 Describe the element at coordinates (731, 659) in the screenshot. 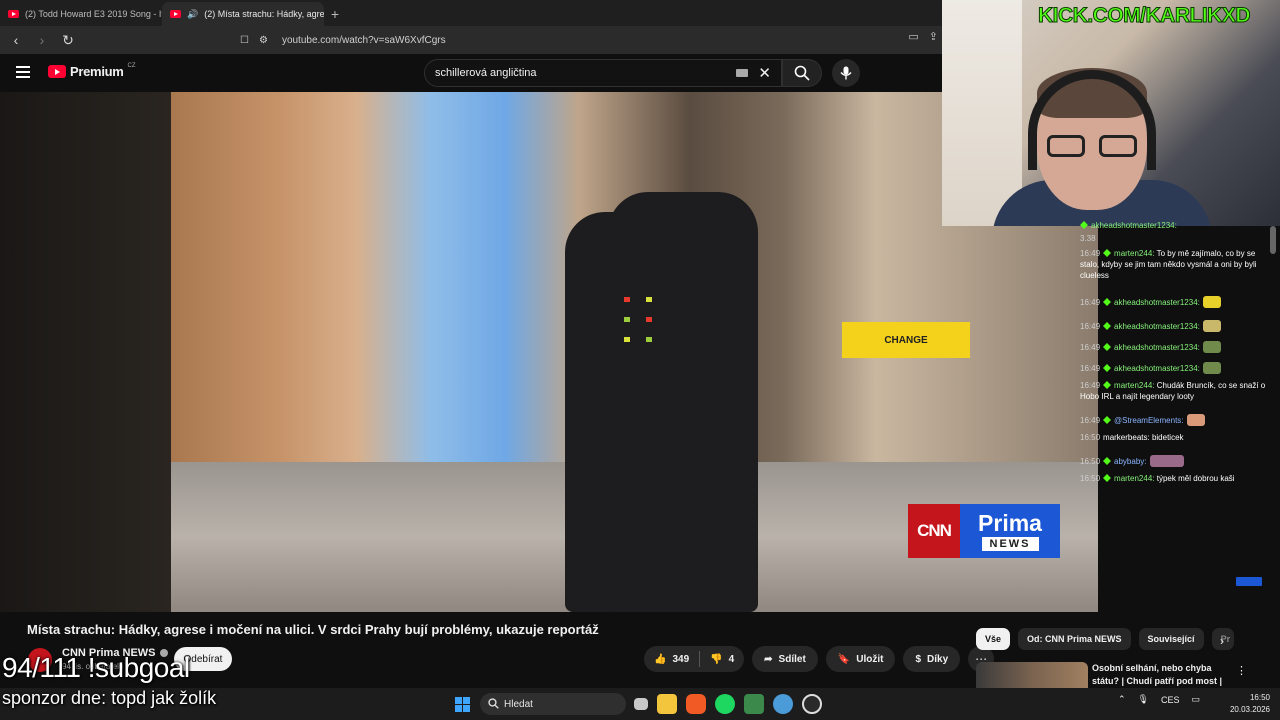

I see `dislike-count: 4` at that location.